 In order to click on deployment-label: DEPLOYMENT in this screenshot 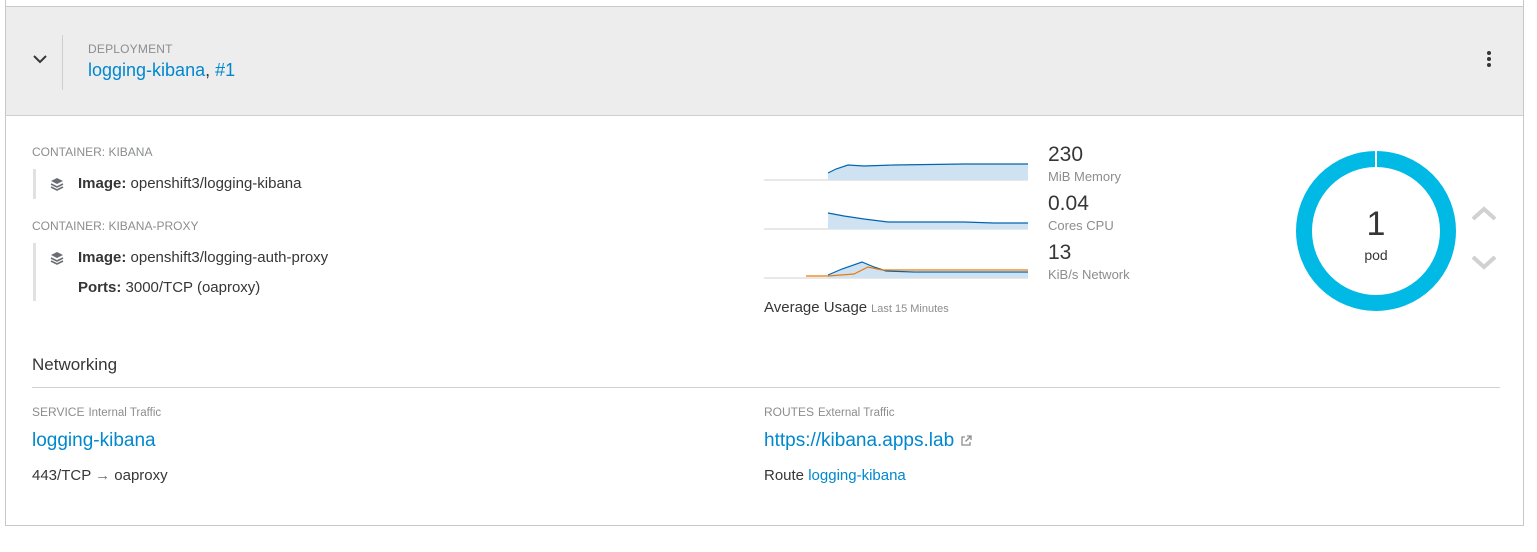, I will do `click(130, 49)`.